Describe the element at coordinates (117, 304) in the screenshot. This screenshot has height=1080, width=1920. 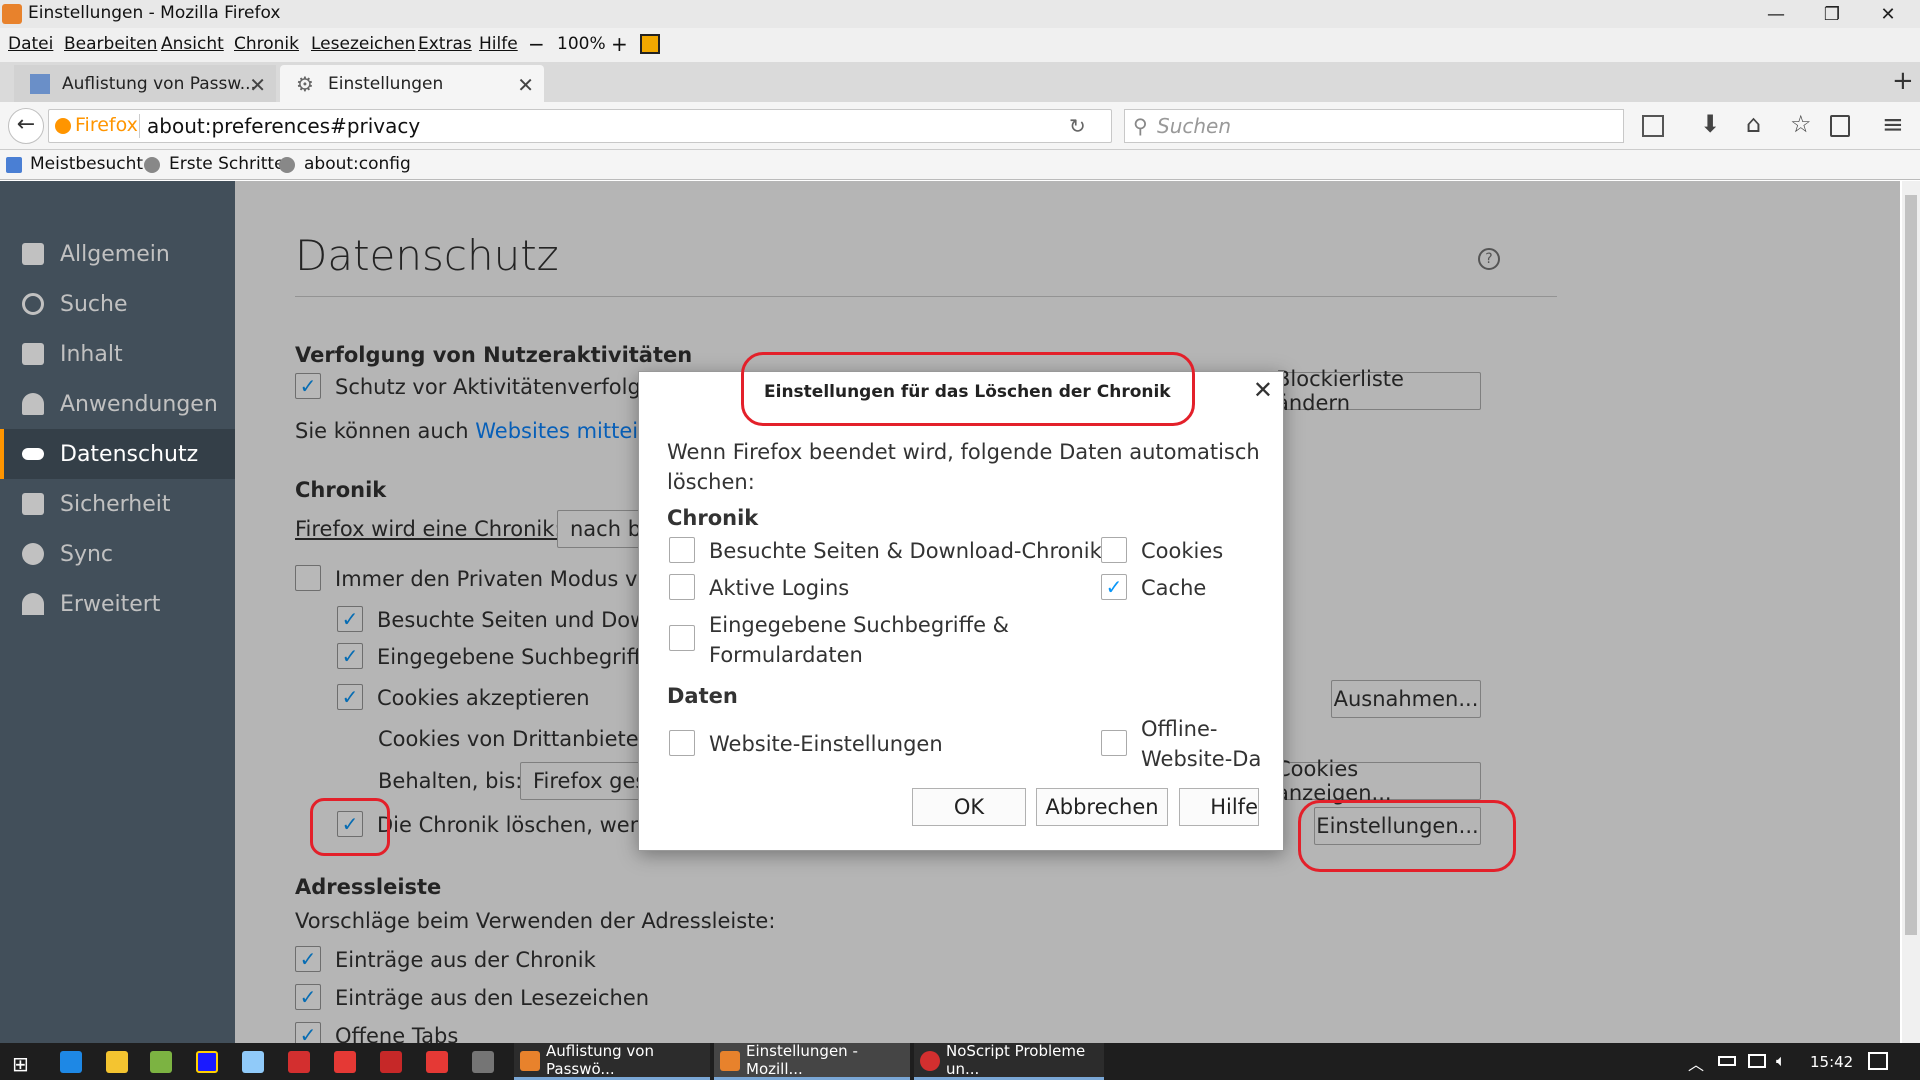
I see `sidebar-item-suche: Suche` at that location.